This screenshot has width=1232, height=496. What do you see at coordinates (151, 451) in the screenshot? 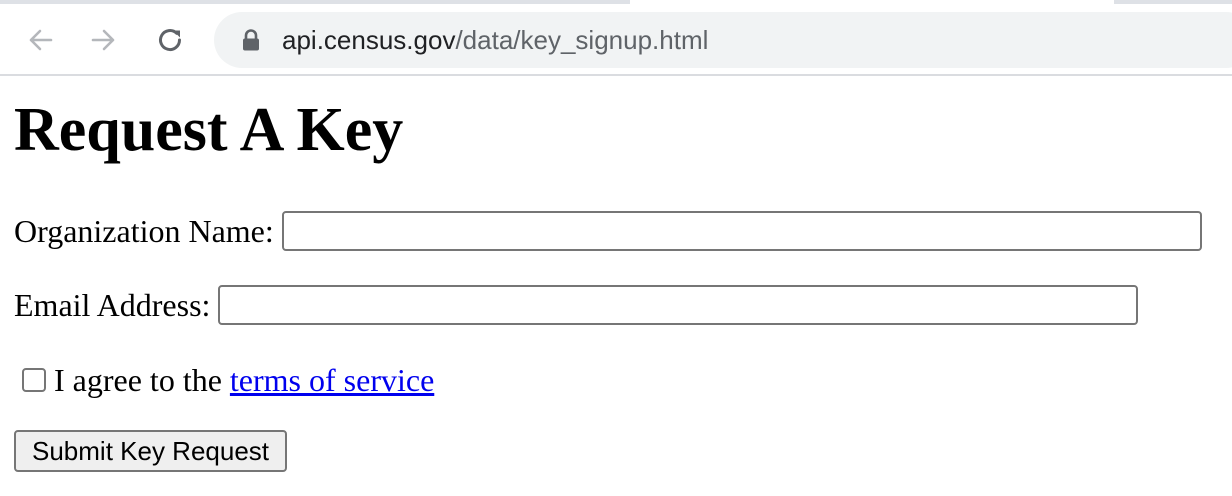
I see `submit-key-request-button: Submit Key Request` at bounding box center [151, 451].